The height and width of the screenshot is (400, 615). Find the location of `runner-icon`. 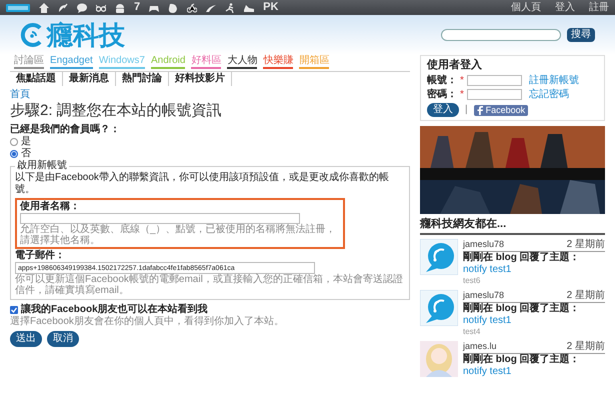

runner-icon is located at coordinates (230, 7).